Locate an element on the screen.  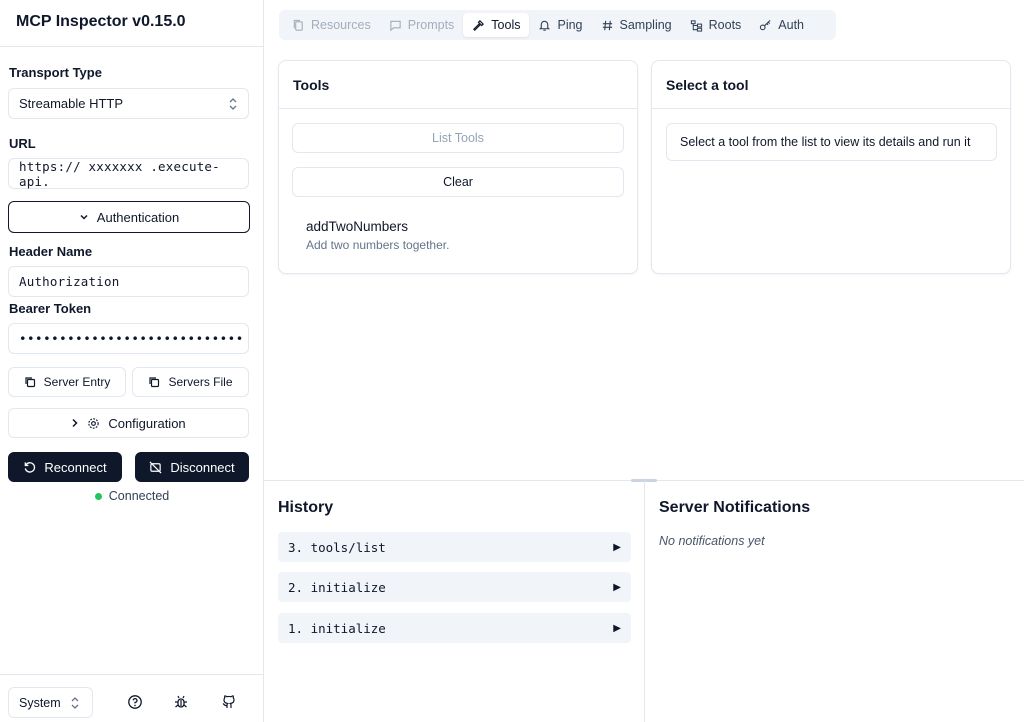
files-icon is located at coordinates (298, 25).